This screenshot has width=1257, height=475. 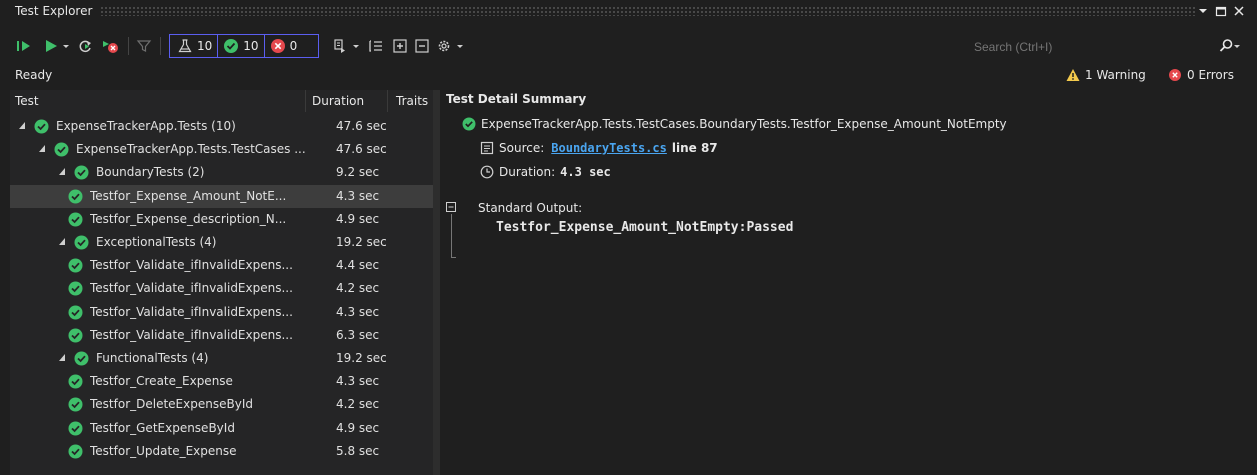 What do you see at coordinates (111, 46) in the screenshot?
I see `run-failed-tests-icon` at bounding box center [111, 46].